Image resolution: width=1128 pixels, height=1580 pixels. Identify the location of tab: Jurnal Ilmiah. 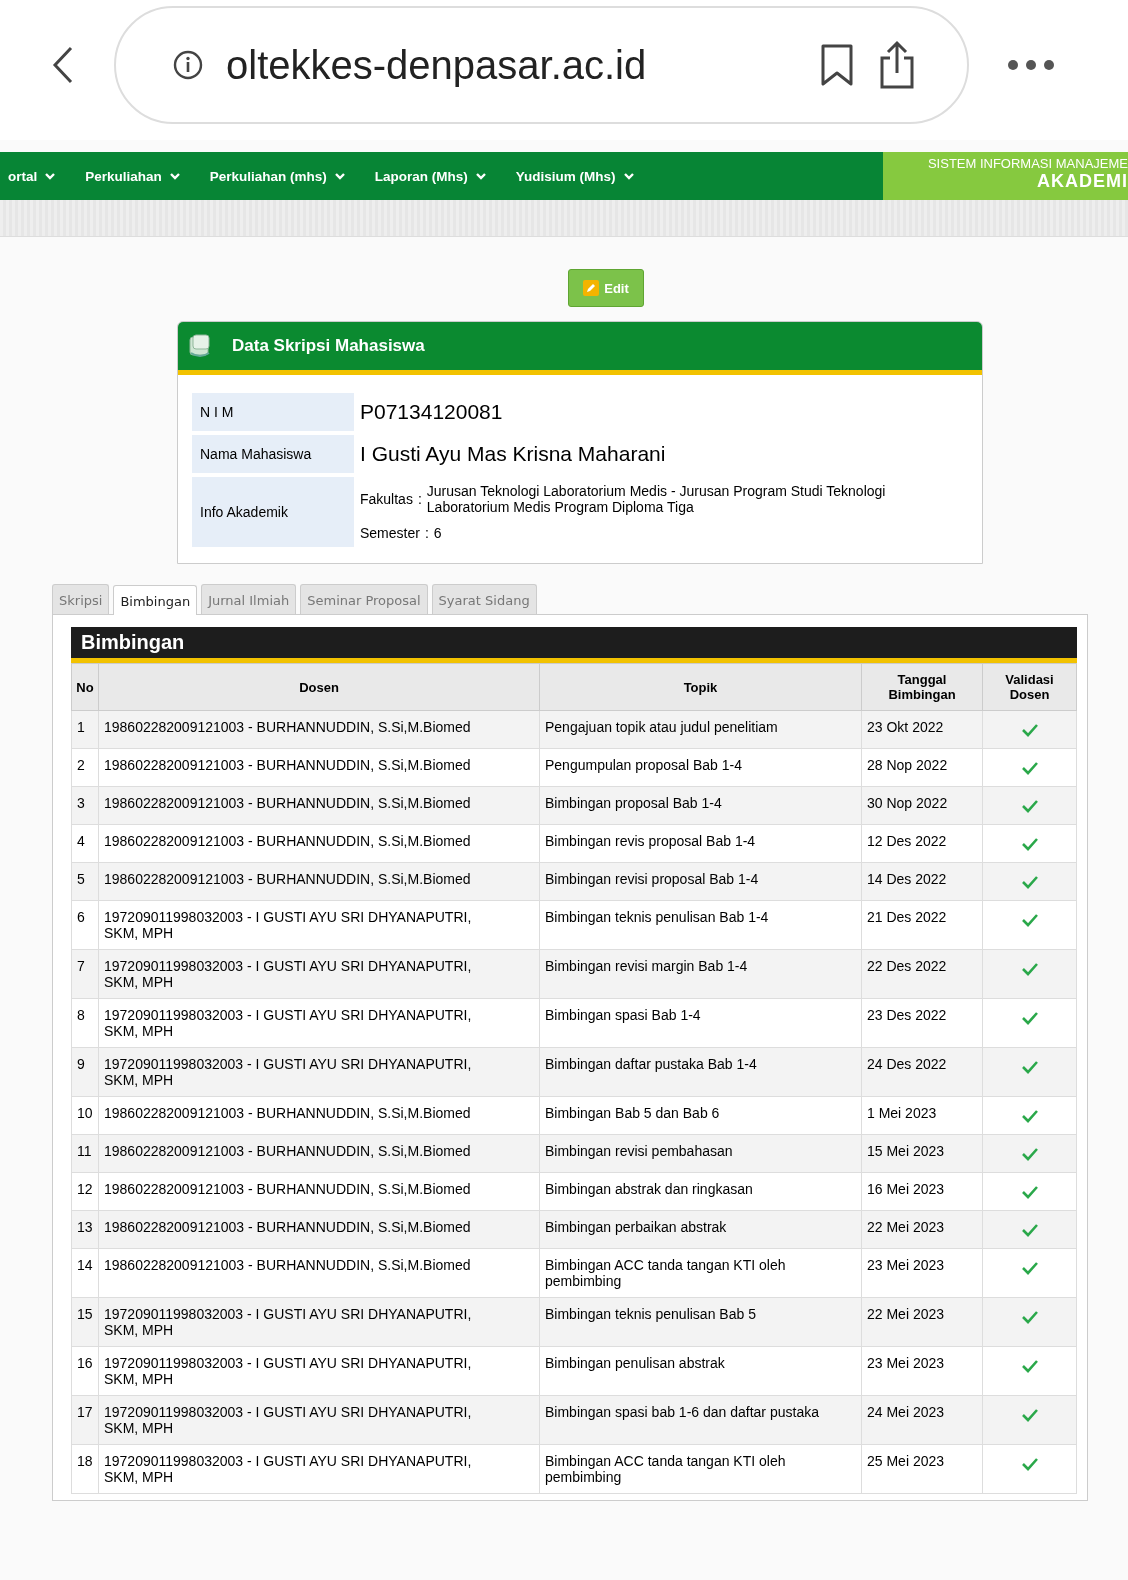
(249, 599).